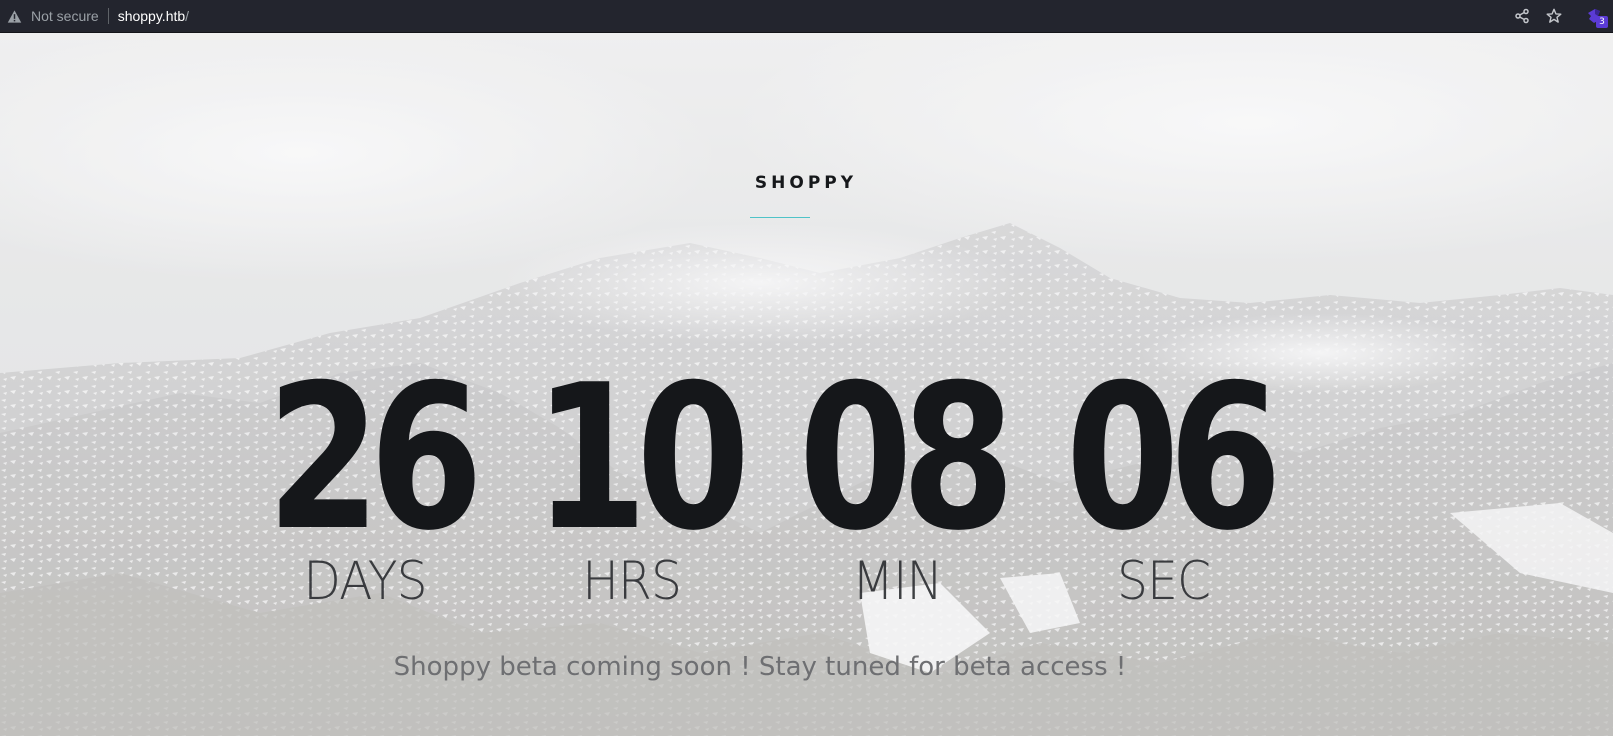 This screenshot has width=1613, height=736. What do you see at coordinates (806, 183) in the screenshot?
I see `brand-logo: SHOPPY` at bounding box center [806, 183].